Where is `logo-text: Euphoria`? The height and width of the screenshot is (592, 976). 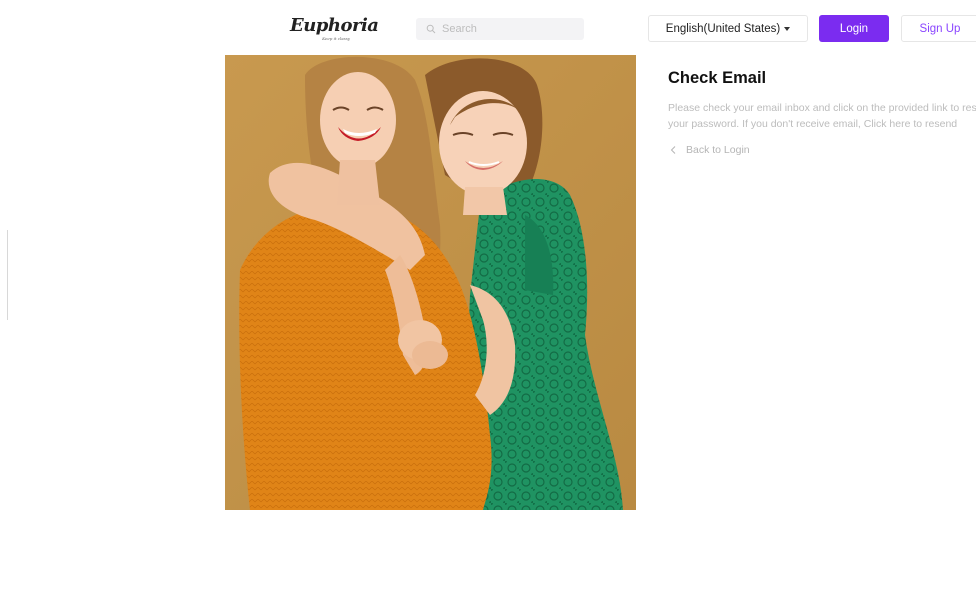 logo-text: Euphoria is located at coordinates (334, 25).